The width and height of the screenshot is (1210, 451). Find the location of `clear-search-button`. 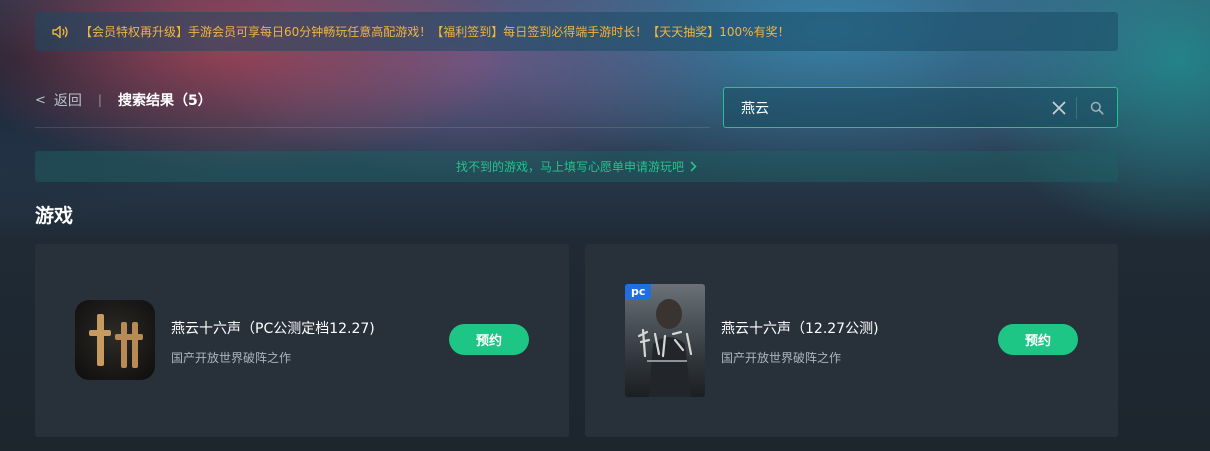

clear-search-button is located at coordinates (1059, 108).